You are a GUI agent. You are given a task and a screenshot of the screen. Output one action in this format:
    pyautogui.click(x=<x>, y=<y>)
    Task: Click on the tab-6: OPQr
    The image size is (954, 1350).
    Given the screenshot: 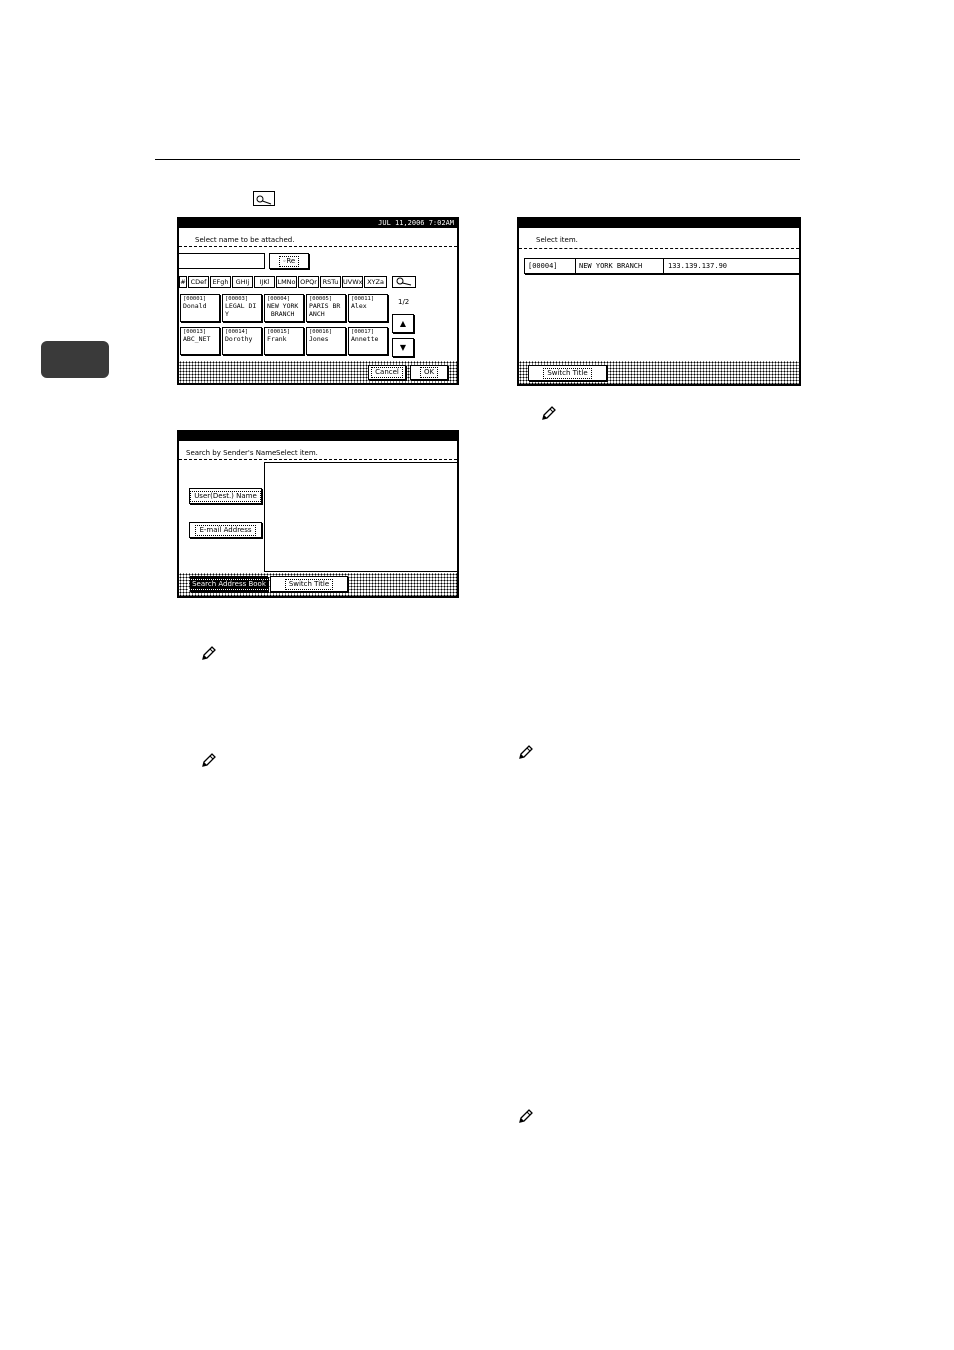 What is the action you would take?
    pyautogui.click(x=308, y=282)
    